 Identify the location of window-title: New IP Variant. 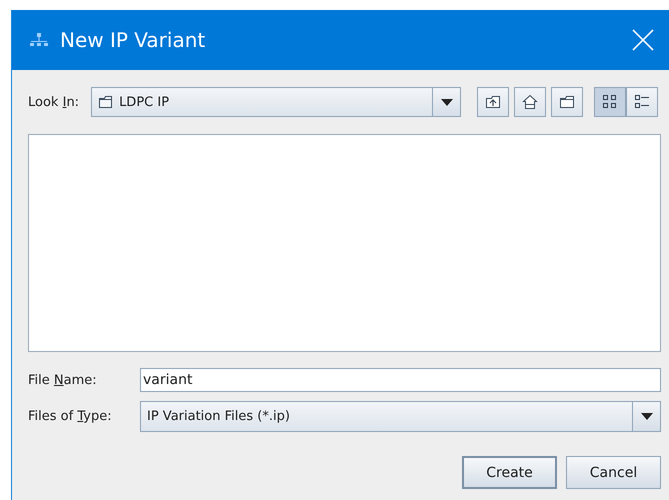
(133, 40).